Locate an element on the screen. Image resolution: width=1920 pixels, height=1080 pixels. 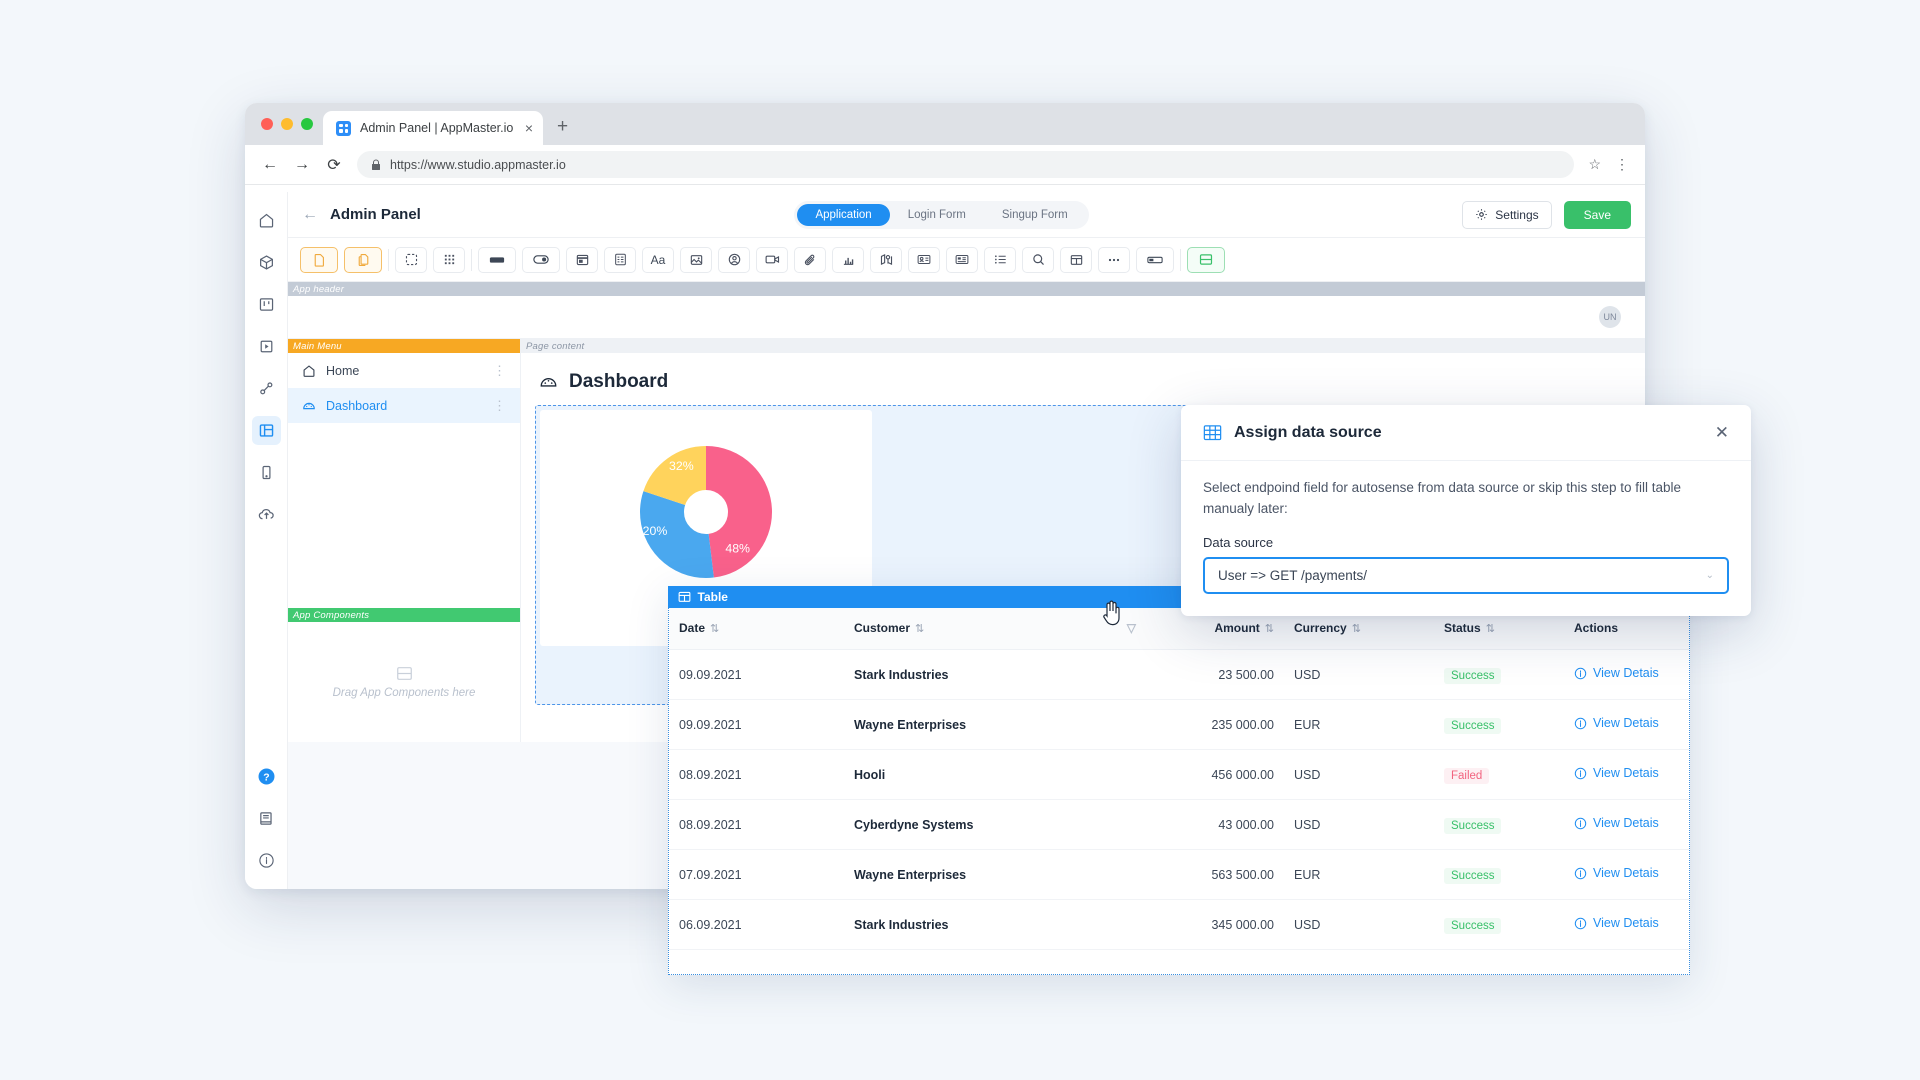
progress-icon is located at coordinates (1155, 259).